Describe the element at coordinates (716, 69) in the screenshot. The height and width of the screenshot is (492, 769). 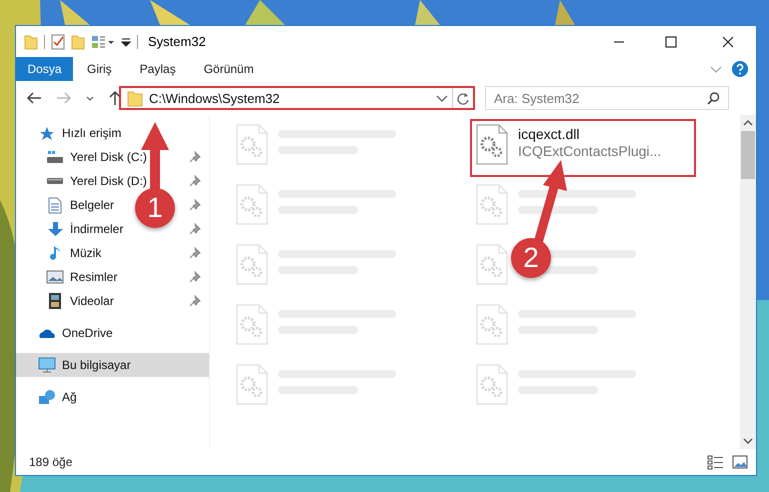
I see `expand-ribbon-icon` at that location.